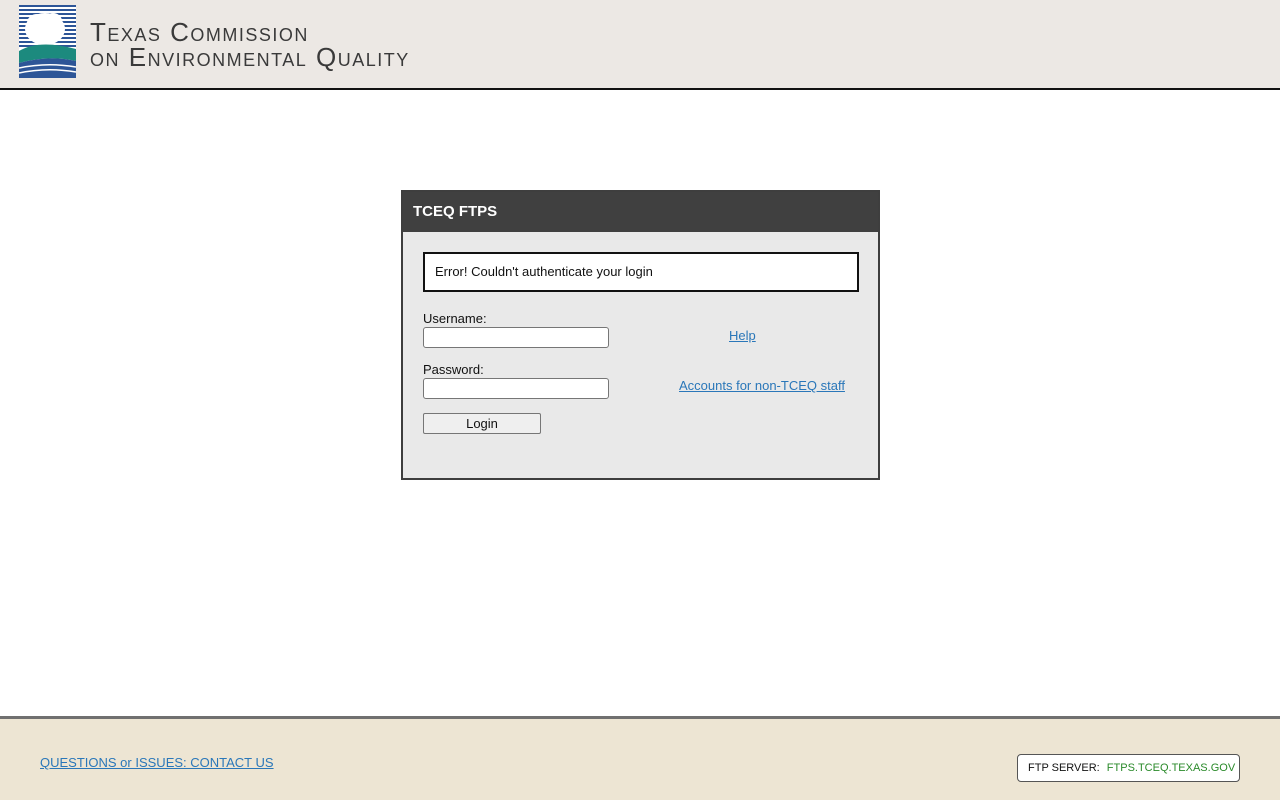 The height and width of the screenshot is (800, 1280). Describe the element at coordinates (455, 318) in the screenshot. I see `username-label: Username:` at that location.